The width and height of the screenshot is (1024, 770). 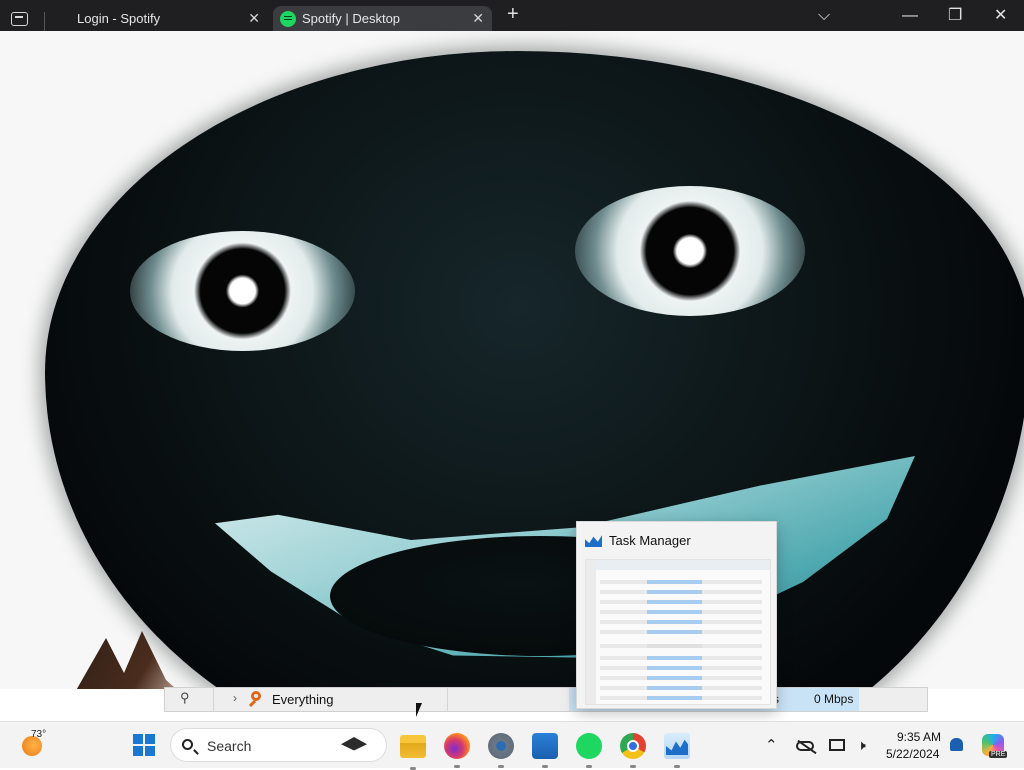 I want to click on clock-time: 9:35 AM, so click(x=919, y=737).